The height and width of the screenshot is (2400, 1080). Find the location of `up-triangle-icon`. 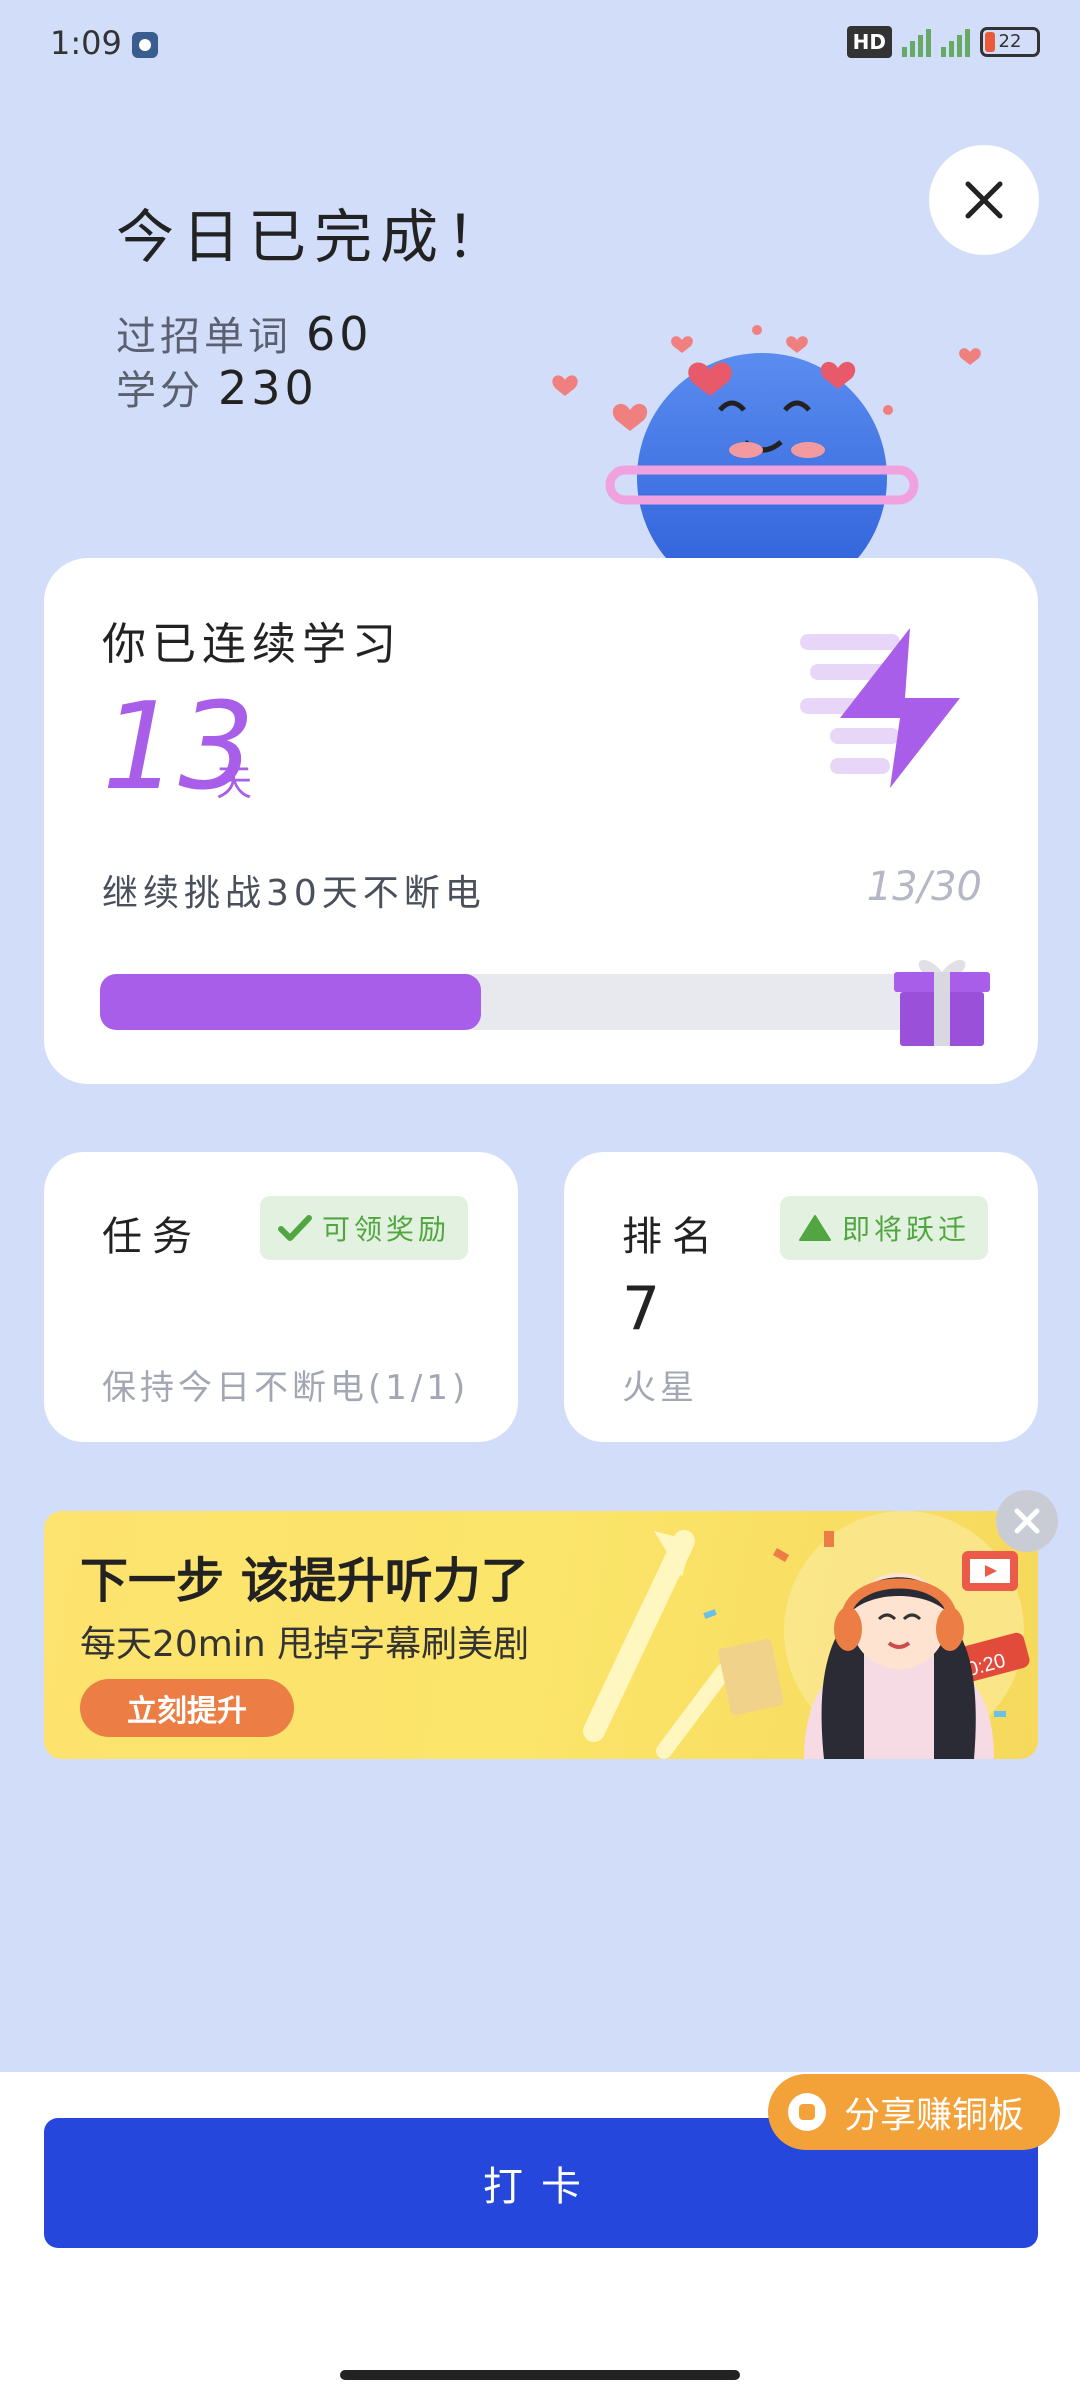

up-triangle-icon is located at coordinates (815, 1228).